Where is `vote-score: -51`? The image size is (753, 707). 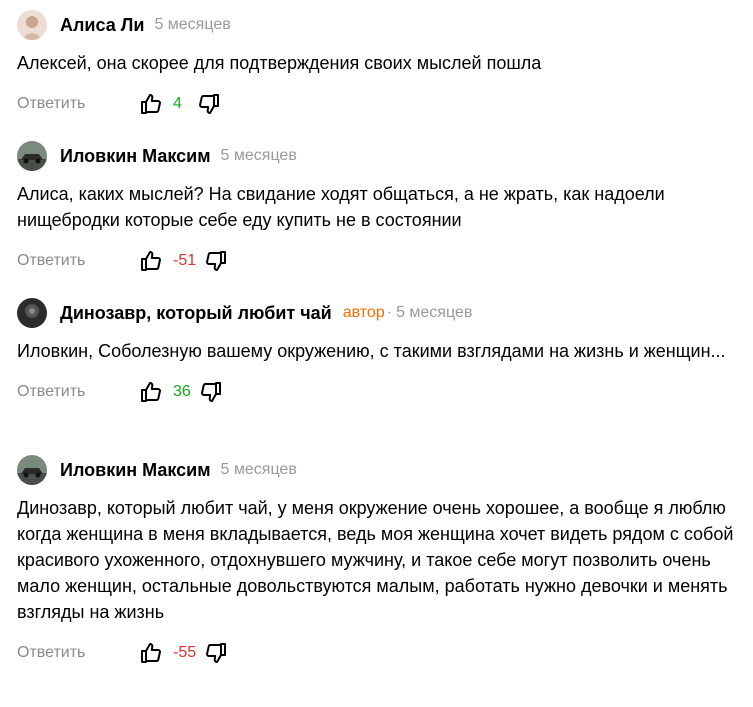
vote-score: -51 is located at coordinates (185, 260).